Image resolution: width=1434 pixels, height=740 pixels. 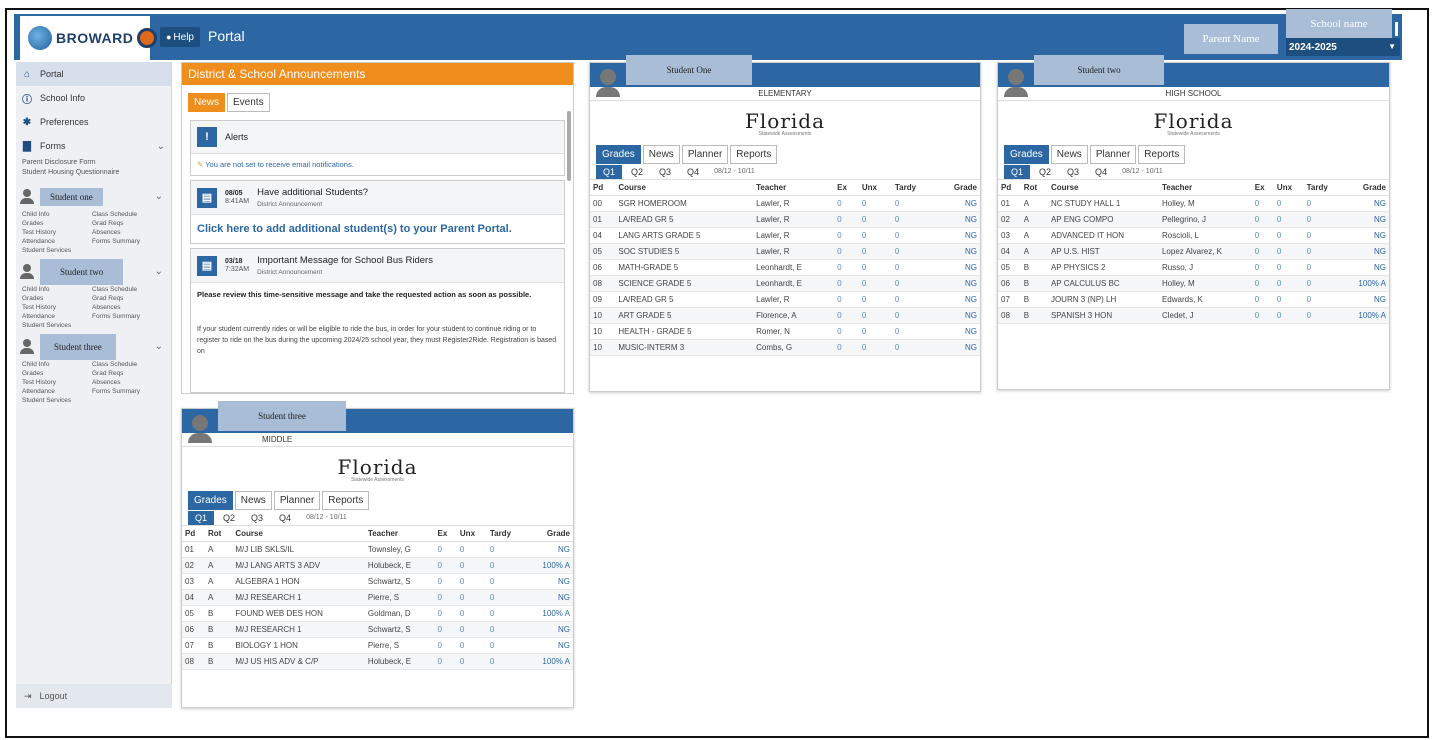 What do you see at coordinates (785, 251) in the screenshot?
I see `table-row: 05 SOC STUDIES 5 Lawler, R 0 0 0 NG` at bounding box center [785, 251].